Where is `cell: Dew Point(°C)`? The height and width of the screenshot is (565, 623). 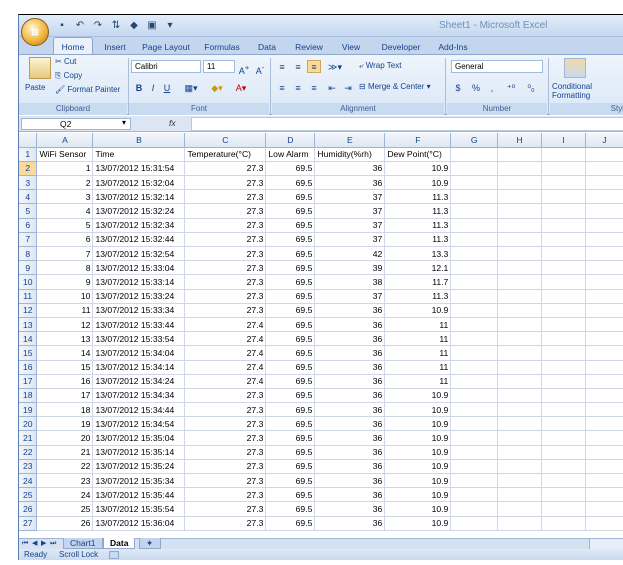
cell: Dew Point(°C) is located at coordinates (418, 154).